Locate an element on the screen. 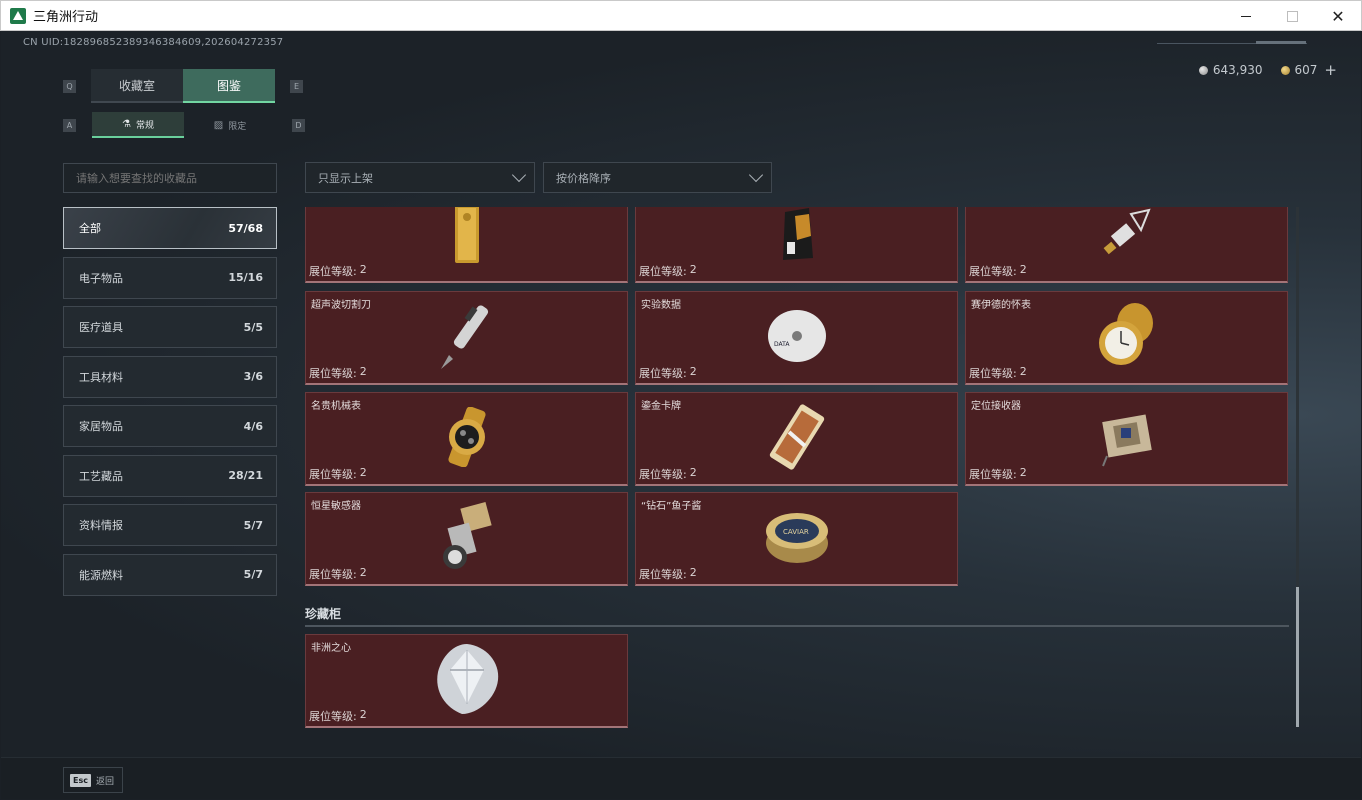 The width and height of the screenshot is (1362, 800). item-card: 赛伊德的怀表 展位等级: 2 is located at coordinates (1126, 338).